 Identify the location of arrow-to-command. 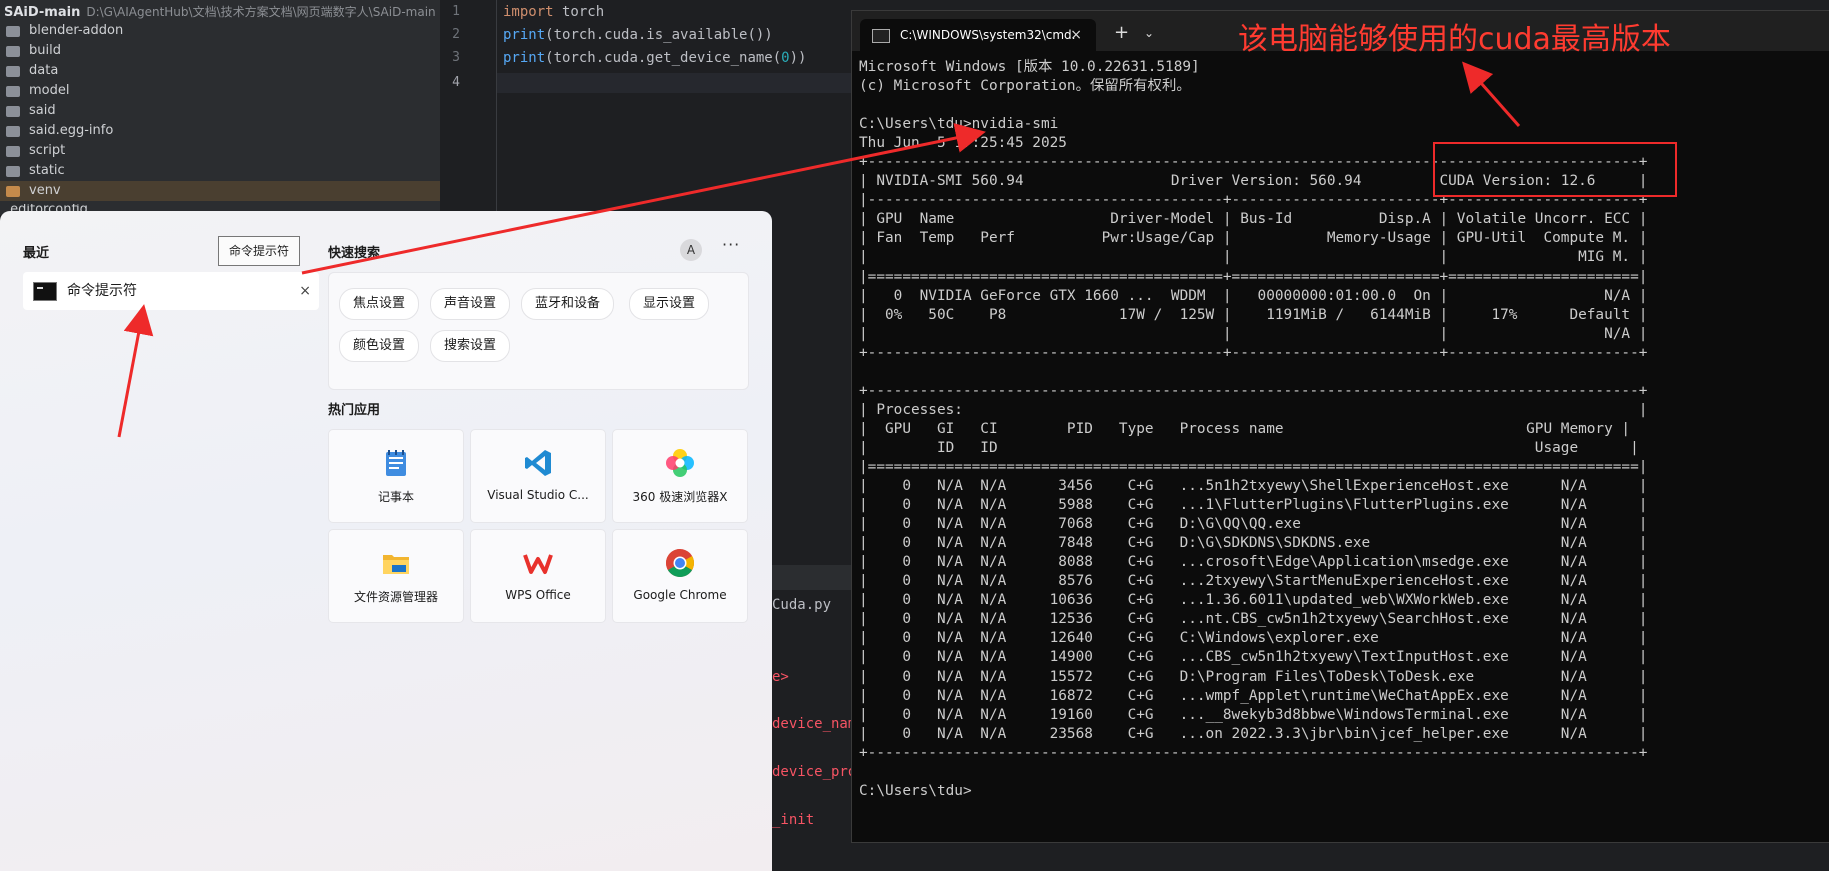
(643, 199).